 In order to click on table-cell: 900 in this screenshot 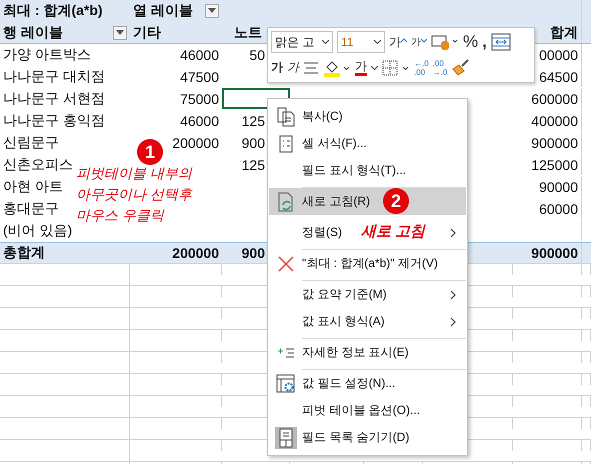, I will do `click(253, 142)`.